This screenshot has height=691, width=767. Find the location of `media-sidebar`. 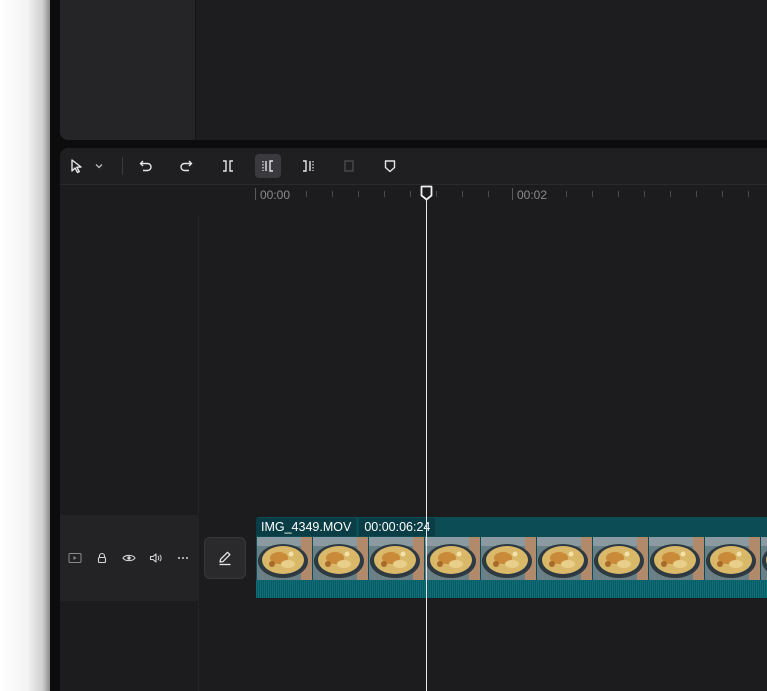

media-sidebar is located at coordinates (128, 70).